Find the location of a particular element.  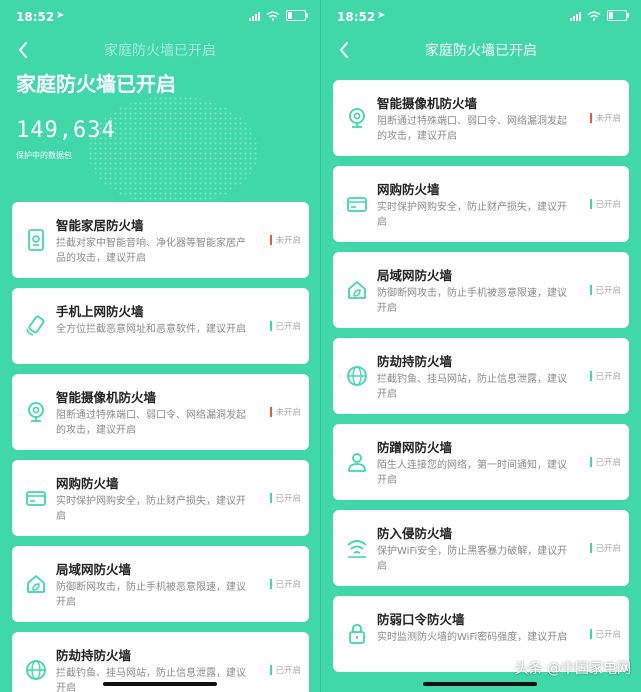

decorative-dot-globe is located at coordinates (173, 151).